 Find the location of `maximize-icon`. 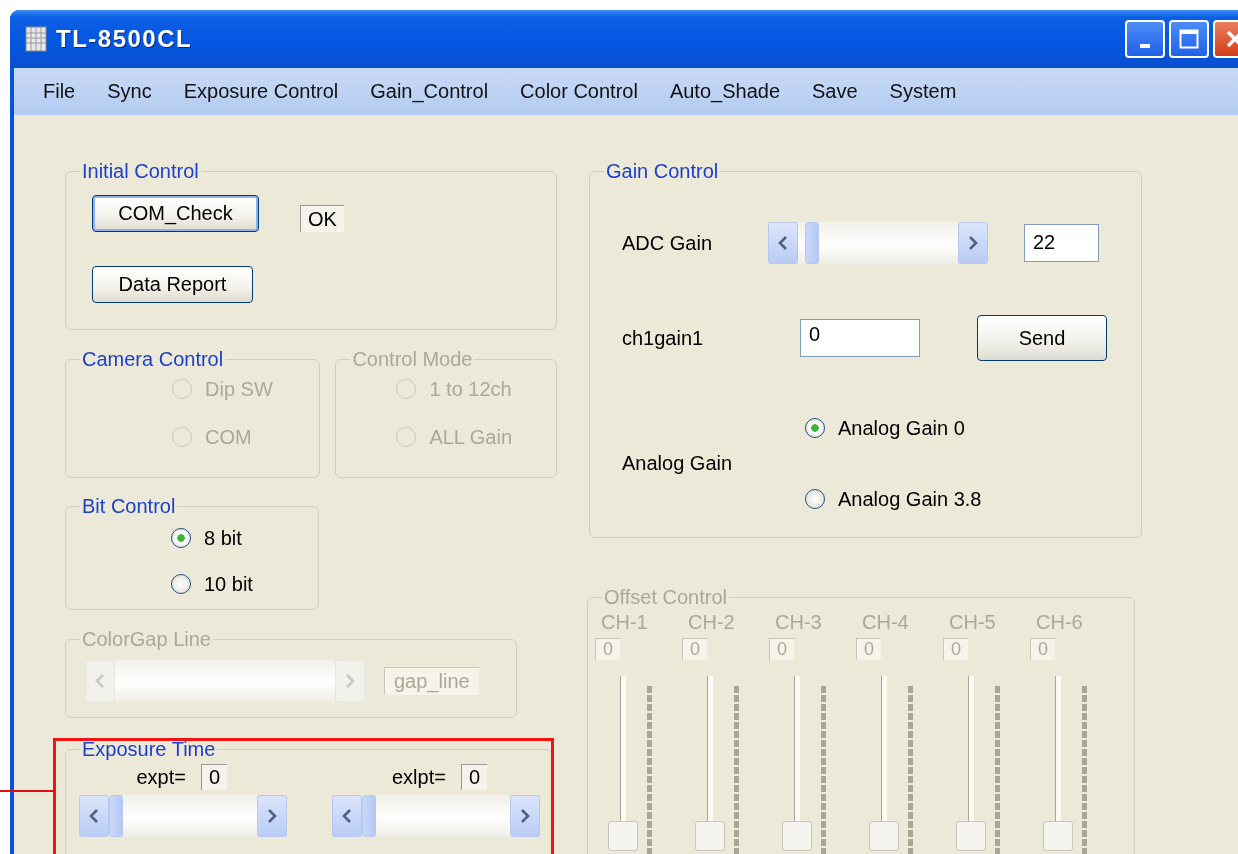

maximize-icon is located at coordinates (1189, 39).